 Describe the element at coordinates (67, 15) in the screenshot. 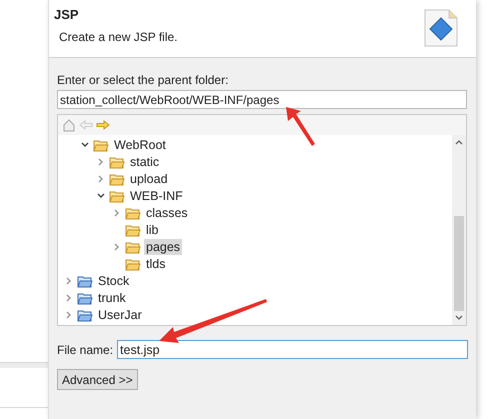

I see `page-title: JSP` at that location.